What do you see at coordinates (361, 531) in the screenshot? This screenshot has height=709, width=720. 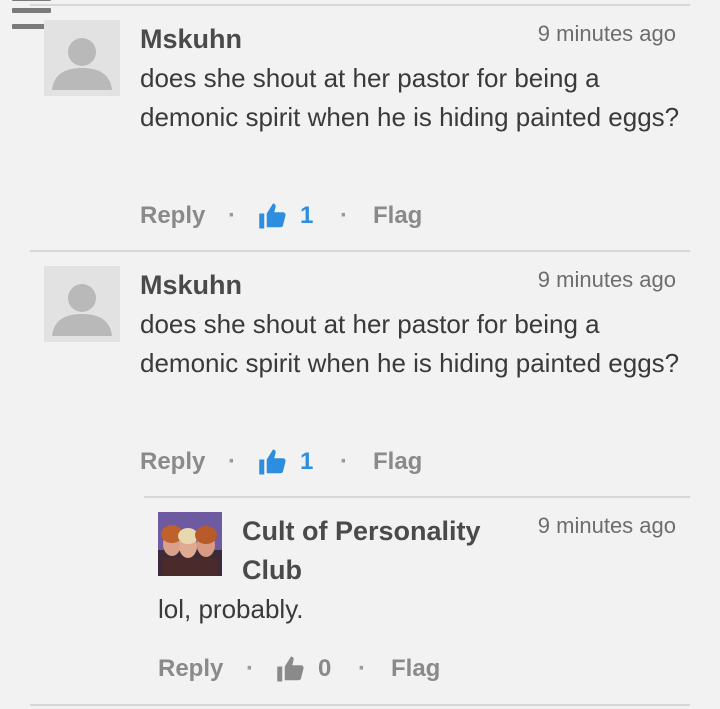 I see `author-name-line: Cult of Personality` at bounding box center [361, 531].